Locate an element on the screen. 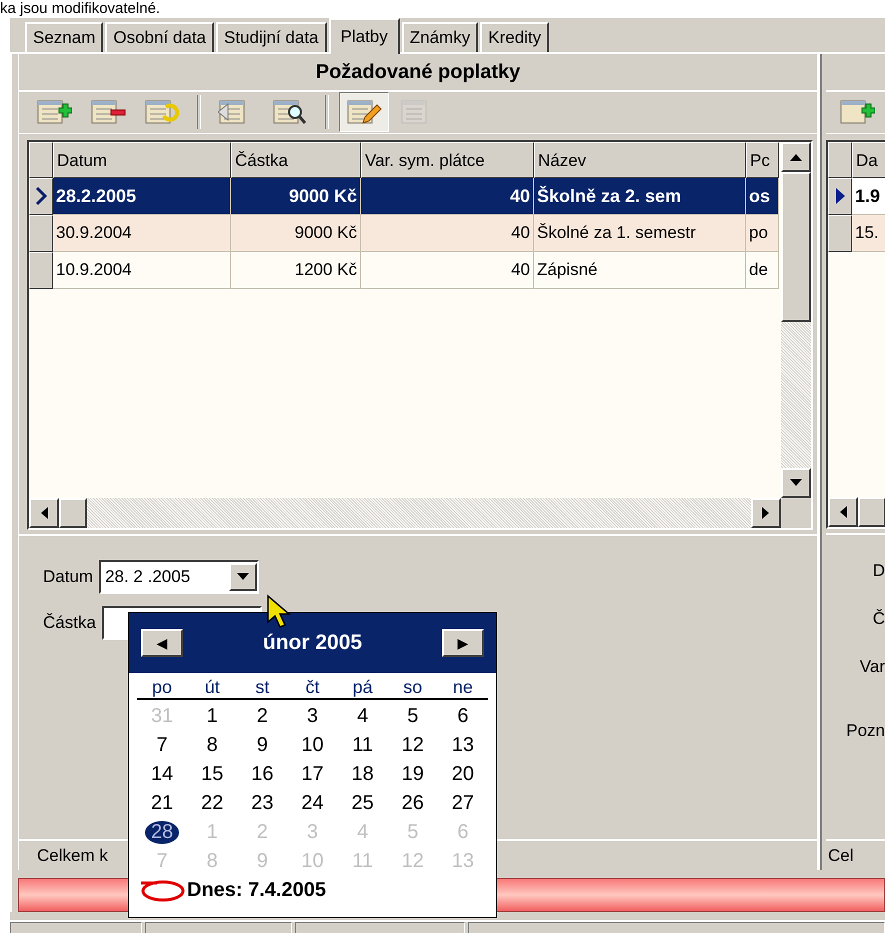 Image resolution: width=885 pixels, height=933 pixels. edit-button is located at coordinates (364, 112).